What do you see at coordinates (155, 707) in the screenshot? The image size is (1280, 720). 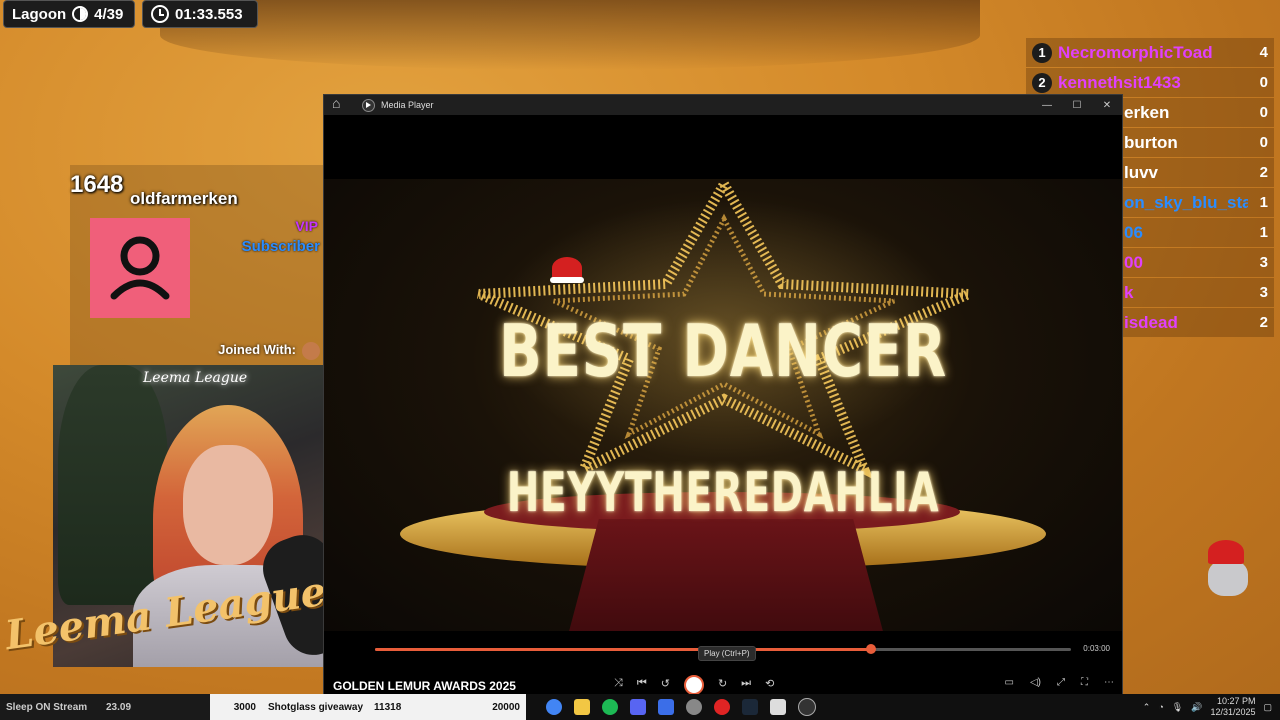 I see `ticker-value: 23.09` at bounding box center [155, 707].